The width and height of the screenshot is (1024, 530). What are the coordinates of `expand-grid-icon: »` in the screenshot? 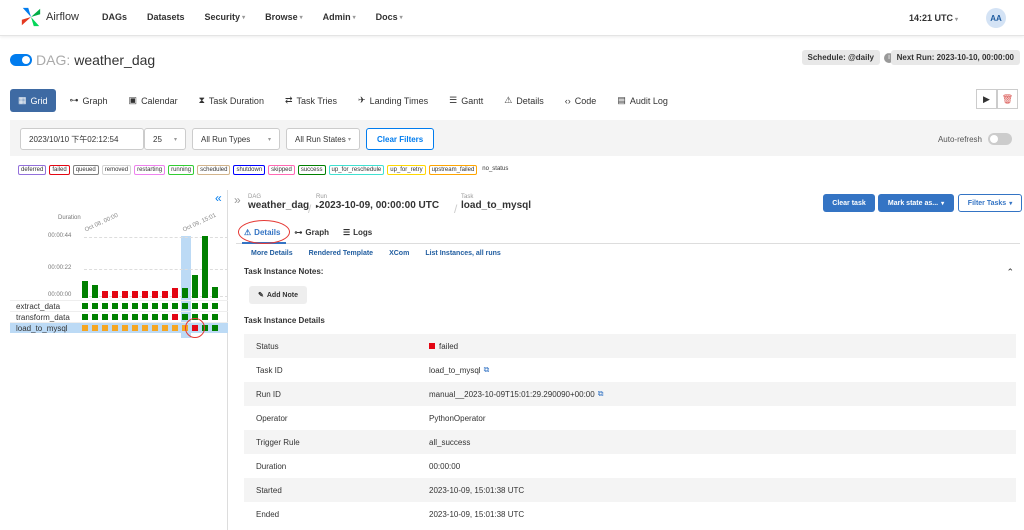 It's located at (237, 200).